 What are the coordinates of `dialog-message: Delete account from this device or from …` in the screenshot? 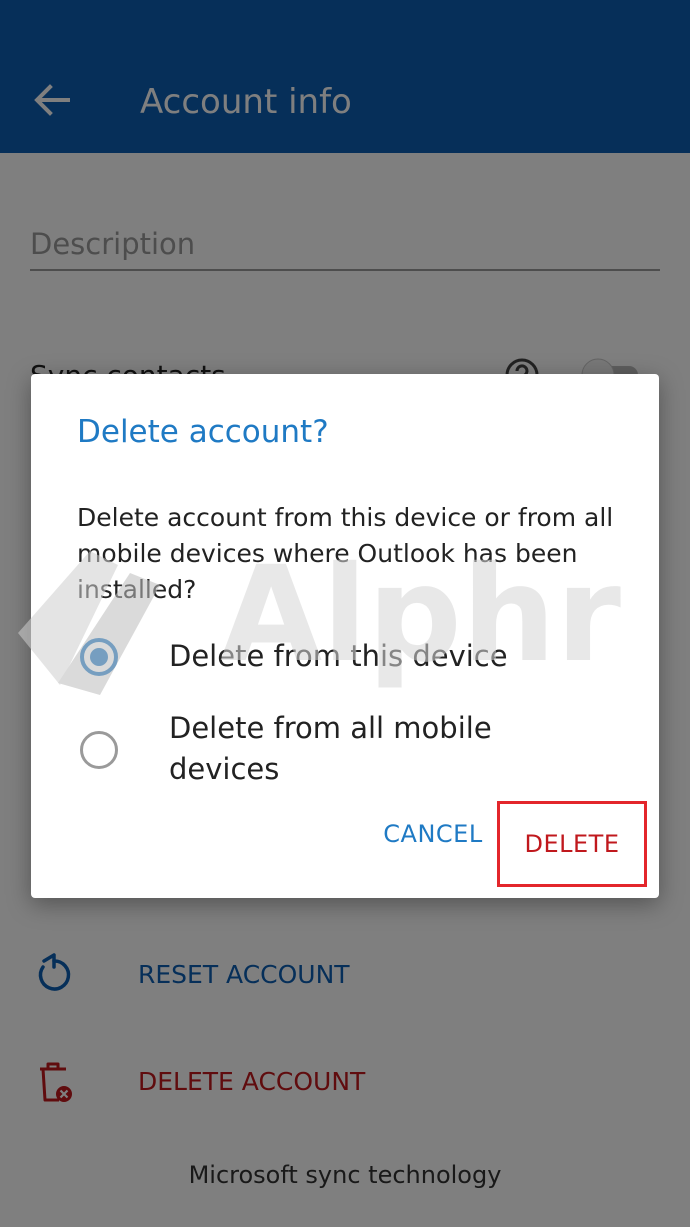 It's located at (345, 553).